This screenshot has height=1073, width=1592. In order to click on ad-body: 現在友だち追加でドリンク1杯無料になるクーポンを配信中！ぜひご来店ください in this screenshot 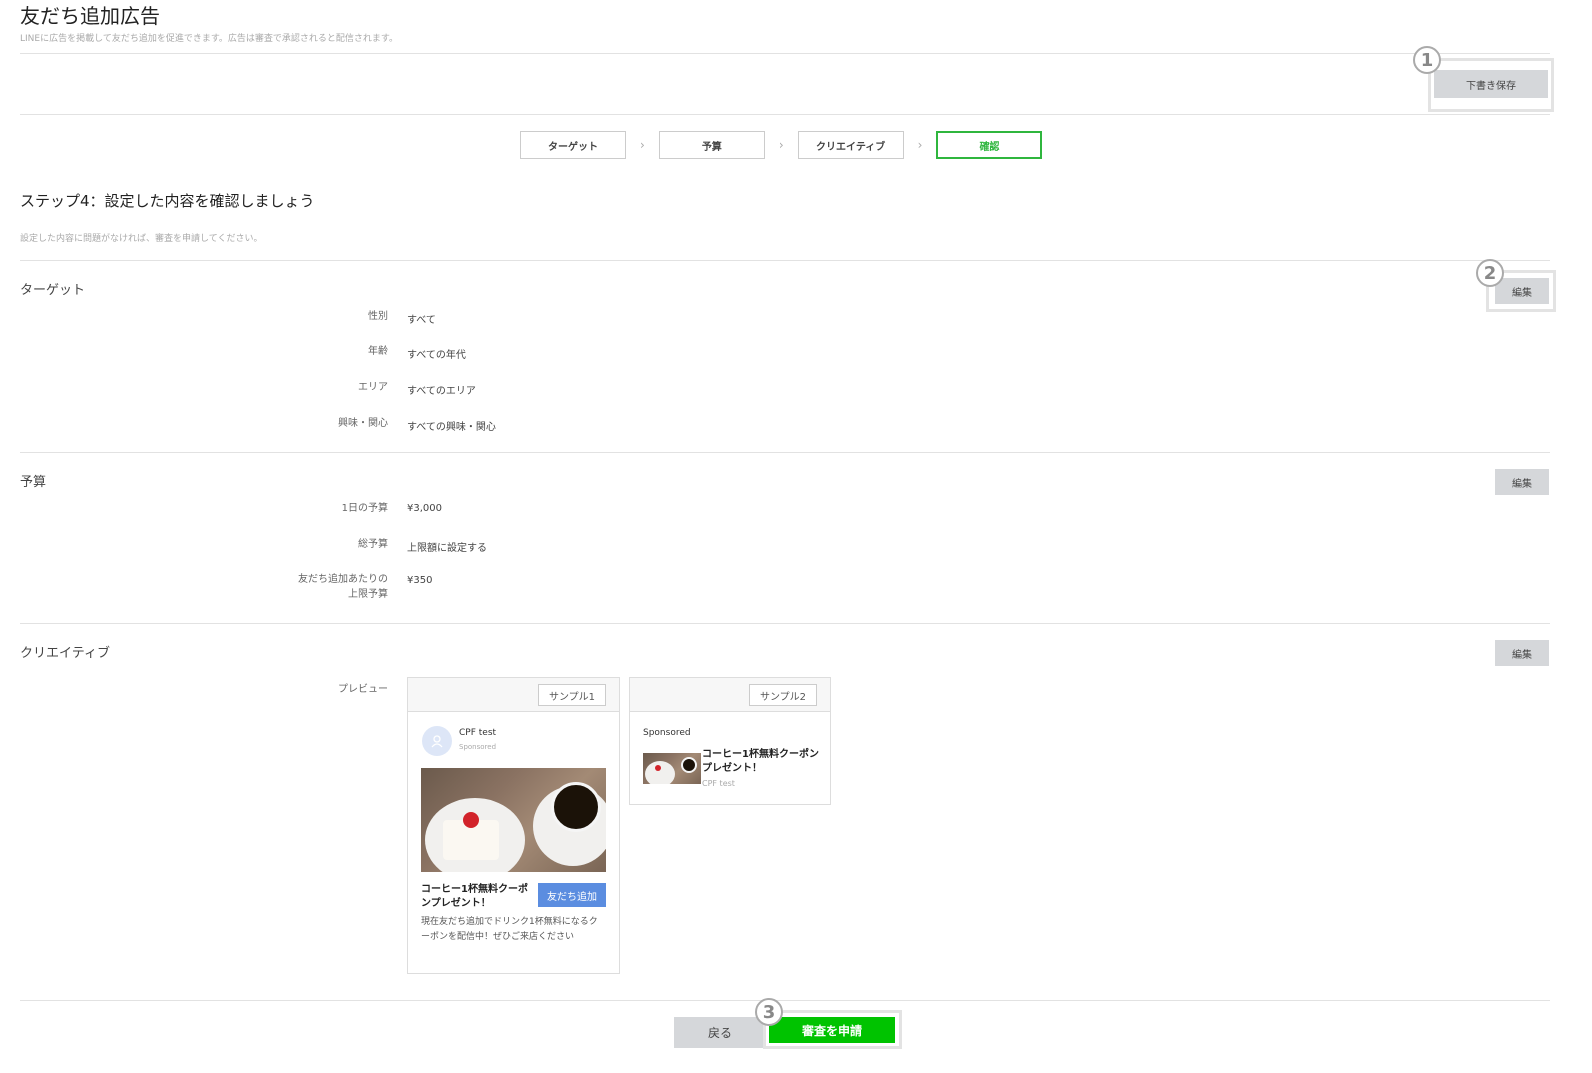, I will do `click(509, 929)`.